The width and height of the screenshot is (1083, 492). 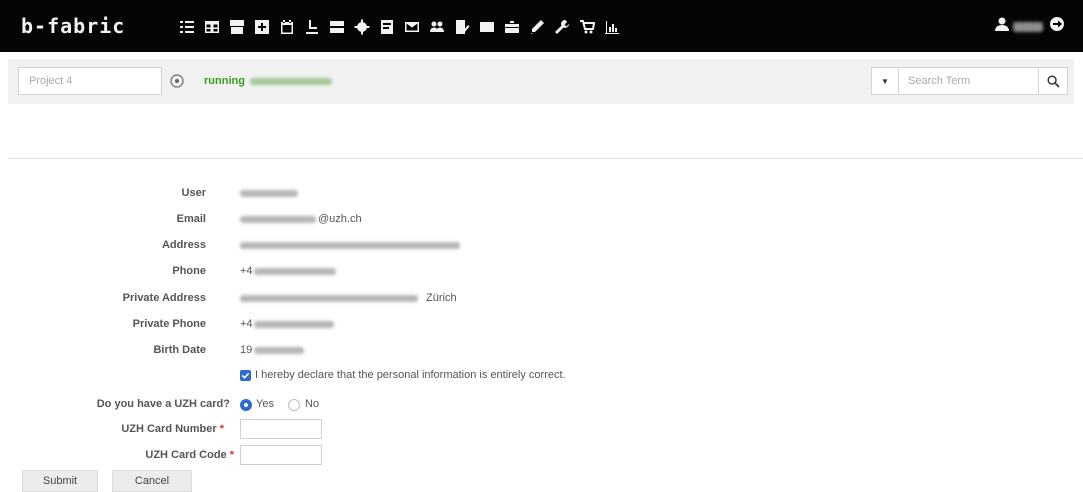 What do you see at coordinates (939, 81) in the screenshot?
I see `search-input: Search Term` at bounding box center [939, 81].